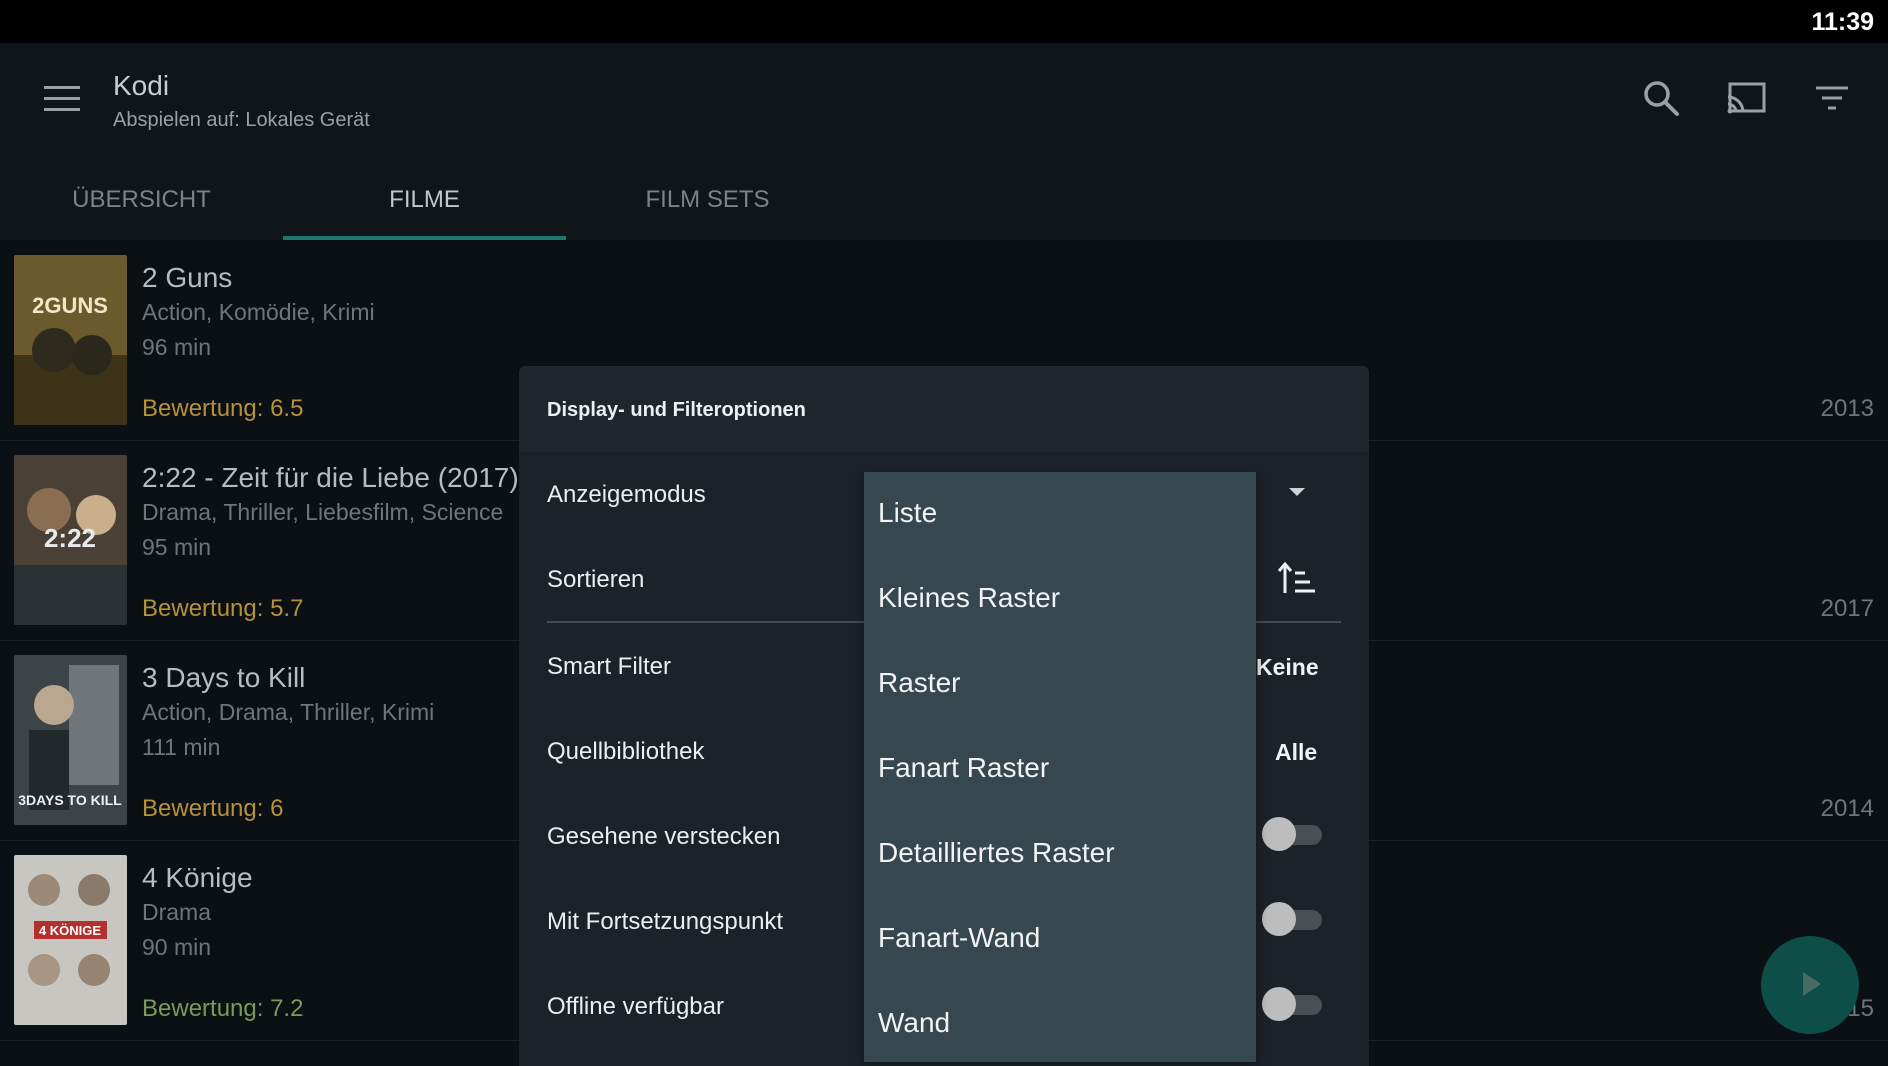  What do you see at coordinates (241, 120) in the screenshot?
I see `app-subtitle: Abspielen auf: Lokales Gerät` at bounding box center [241, 120].